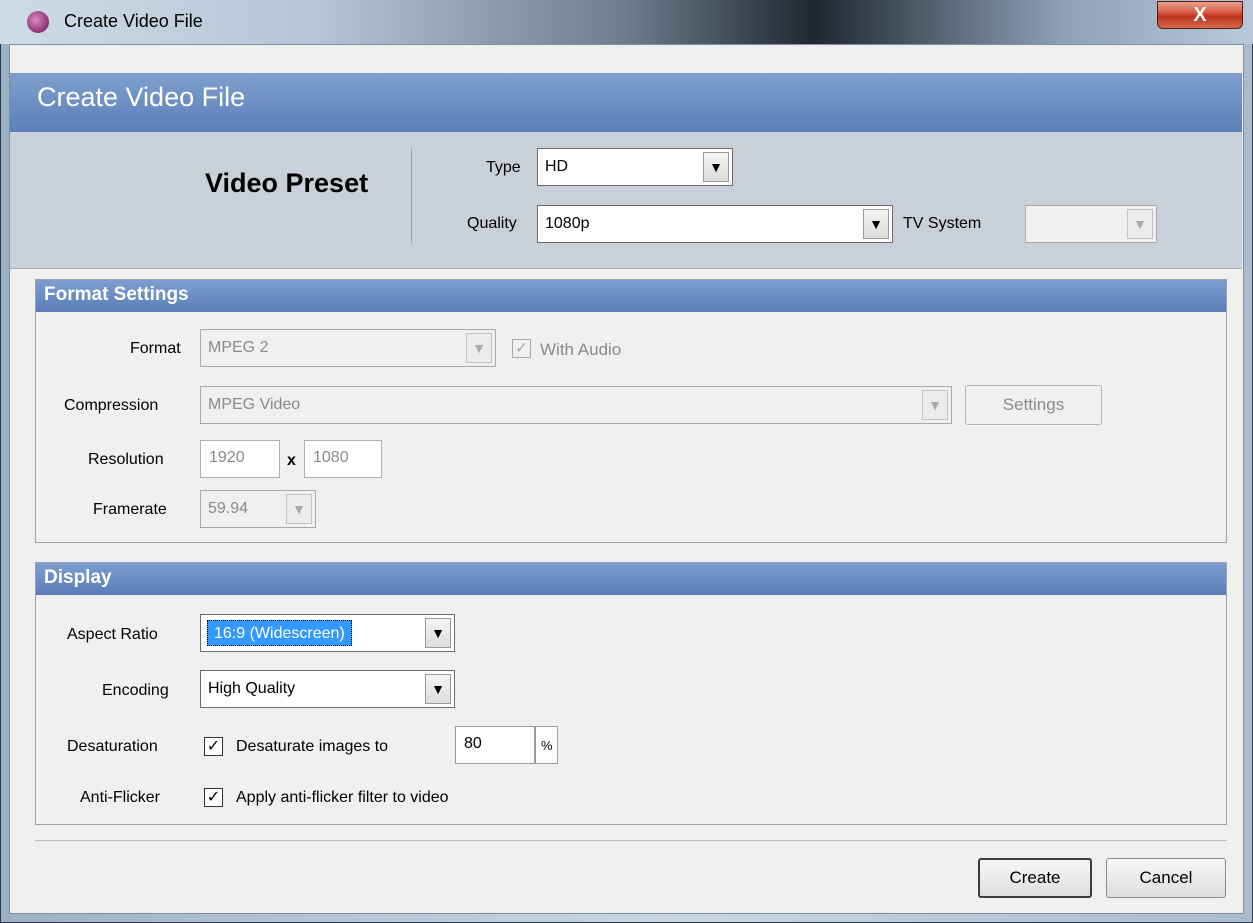 The image size is (1253, 923). What do you see at coordinates (120, 797) in the screenshot?
I see `anti-flicker-label: Anti-Flicker` at bounding box center [120, 797].